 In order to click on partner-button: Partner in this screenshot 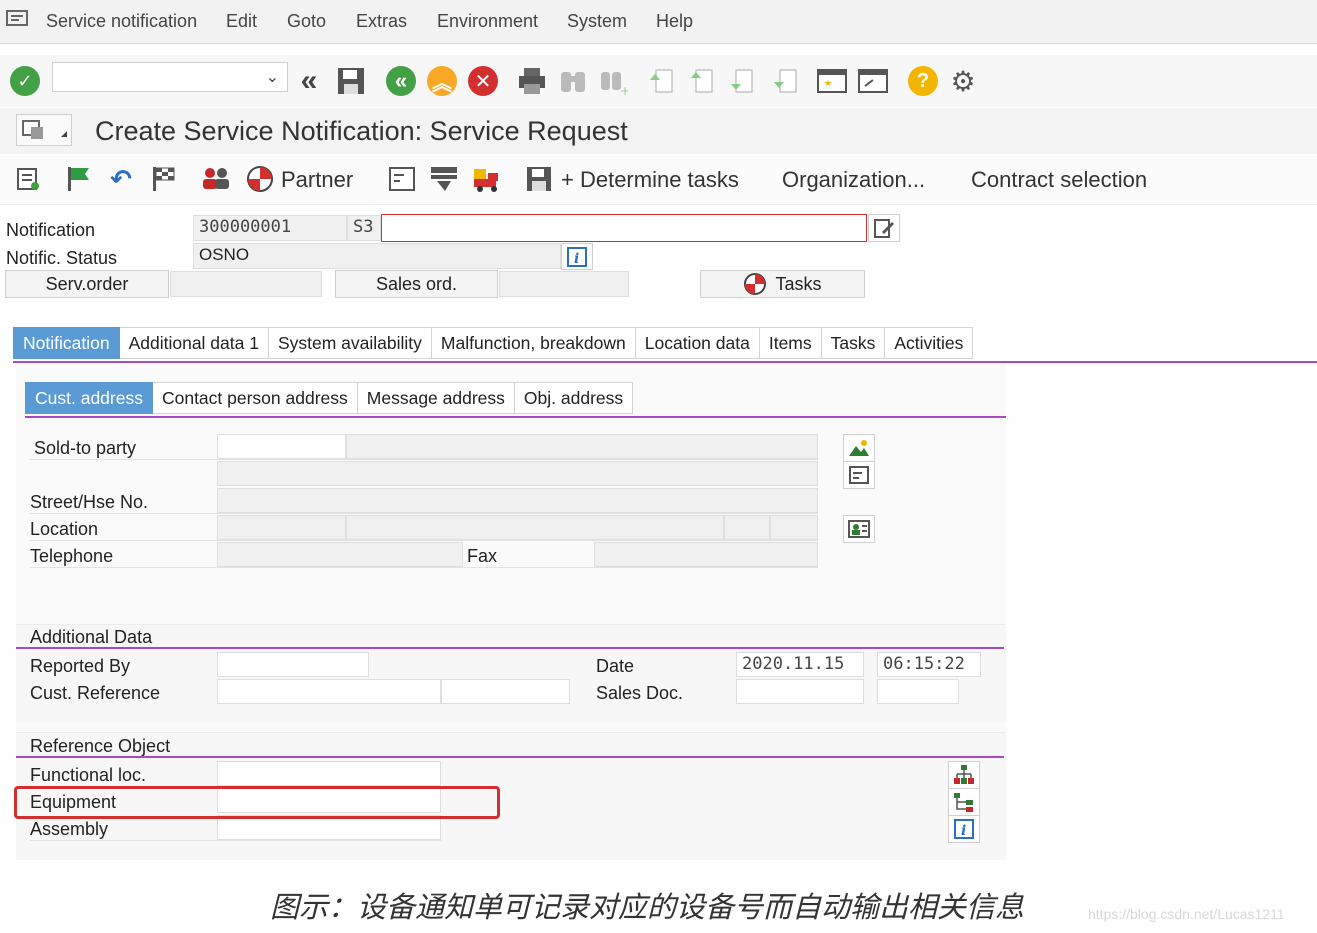, I will do `click(317, 180)`.